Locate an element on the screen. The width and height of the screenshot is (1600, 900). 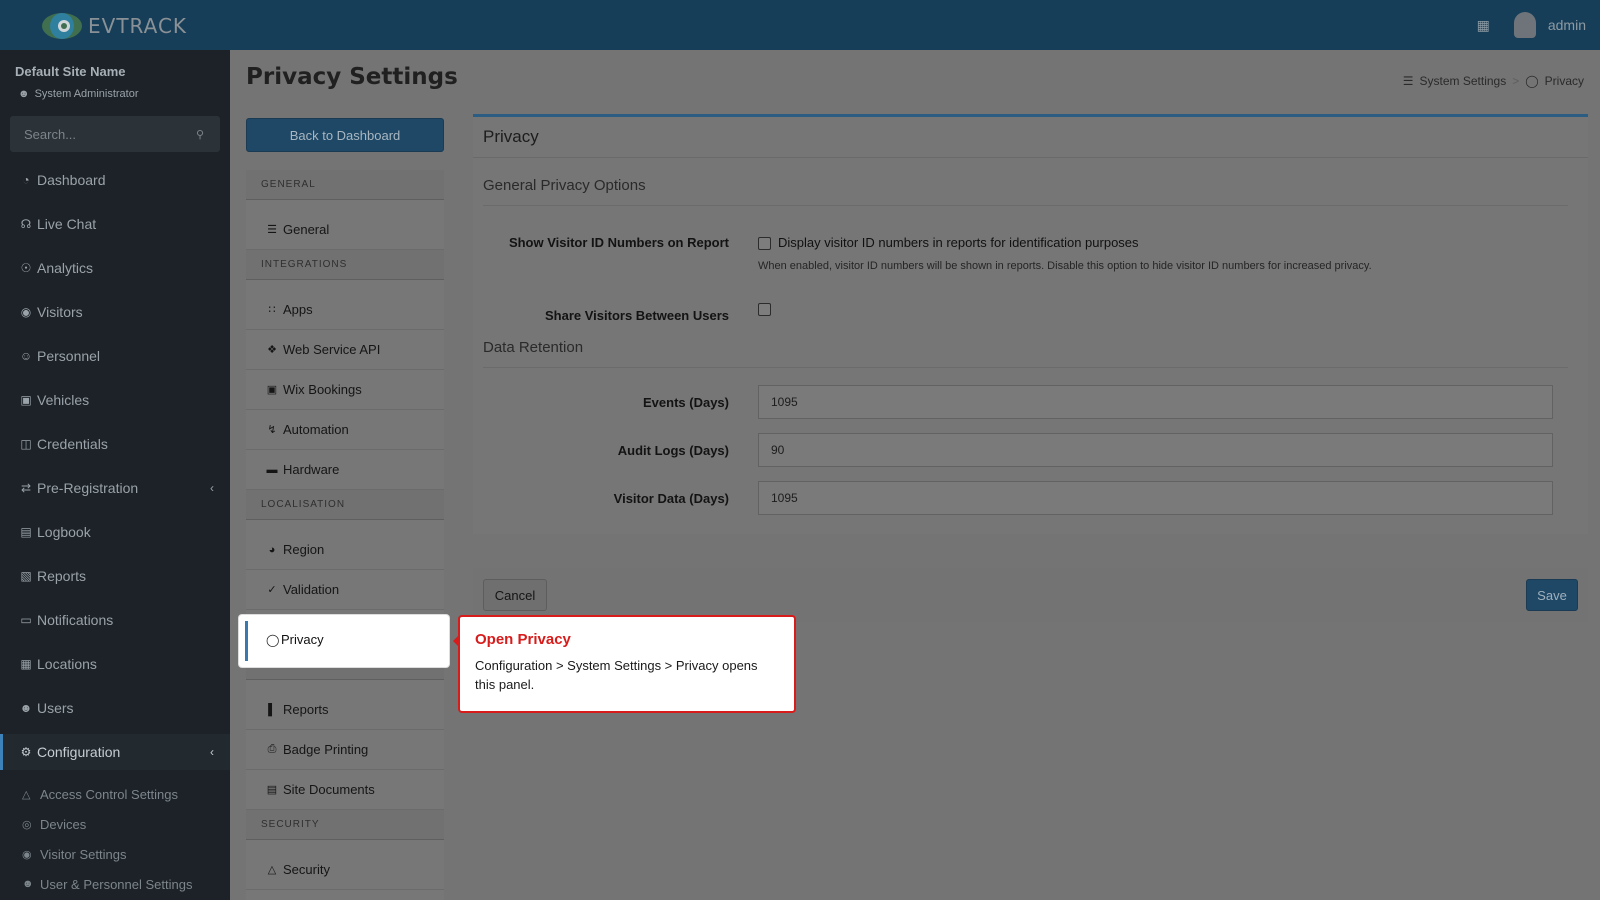
sidebar-item-dashboard: ◔ Dashboard is located at coordinates (115, 180).